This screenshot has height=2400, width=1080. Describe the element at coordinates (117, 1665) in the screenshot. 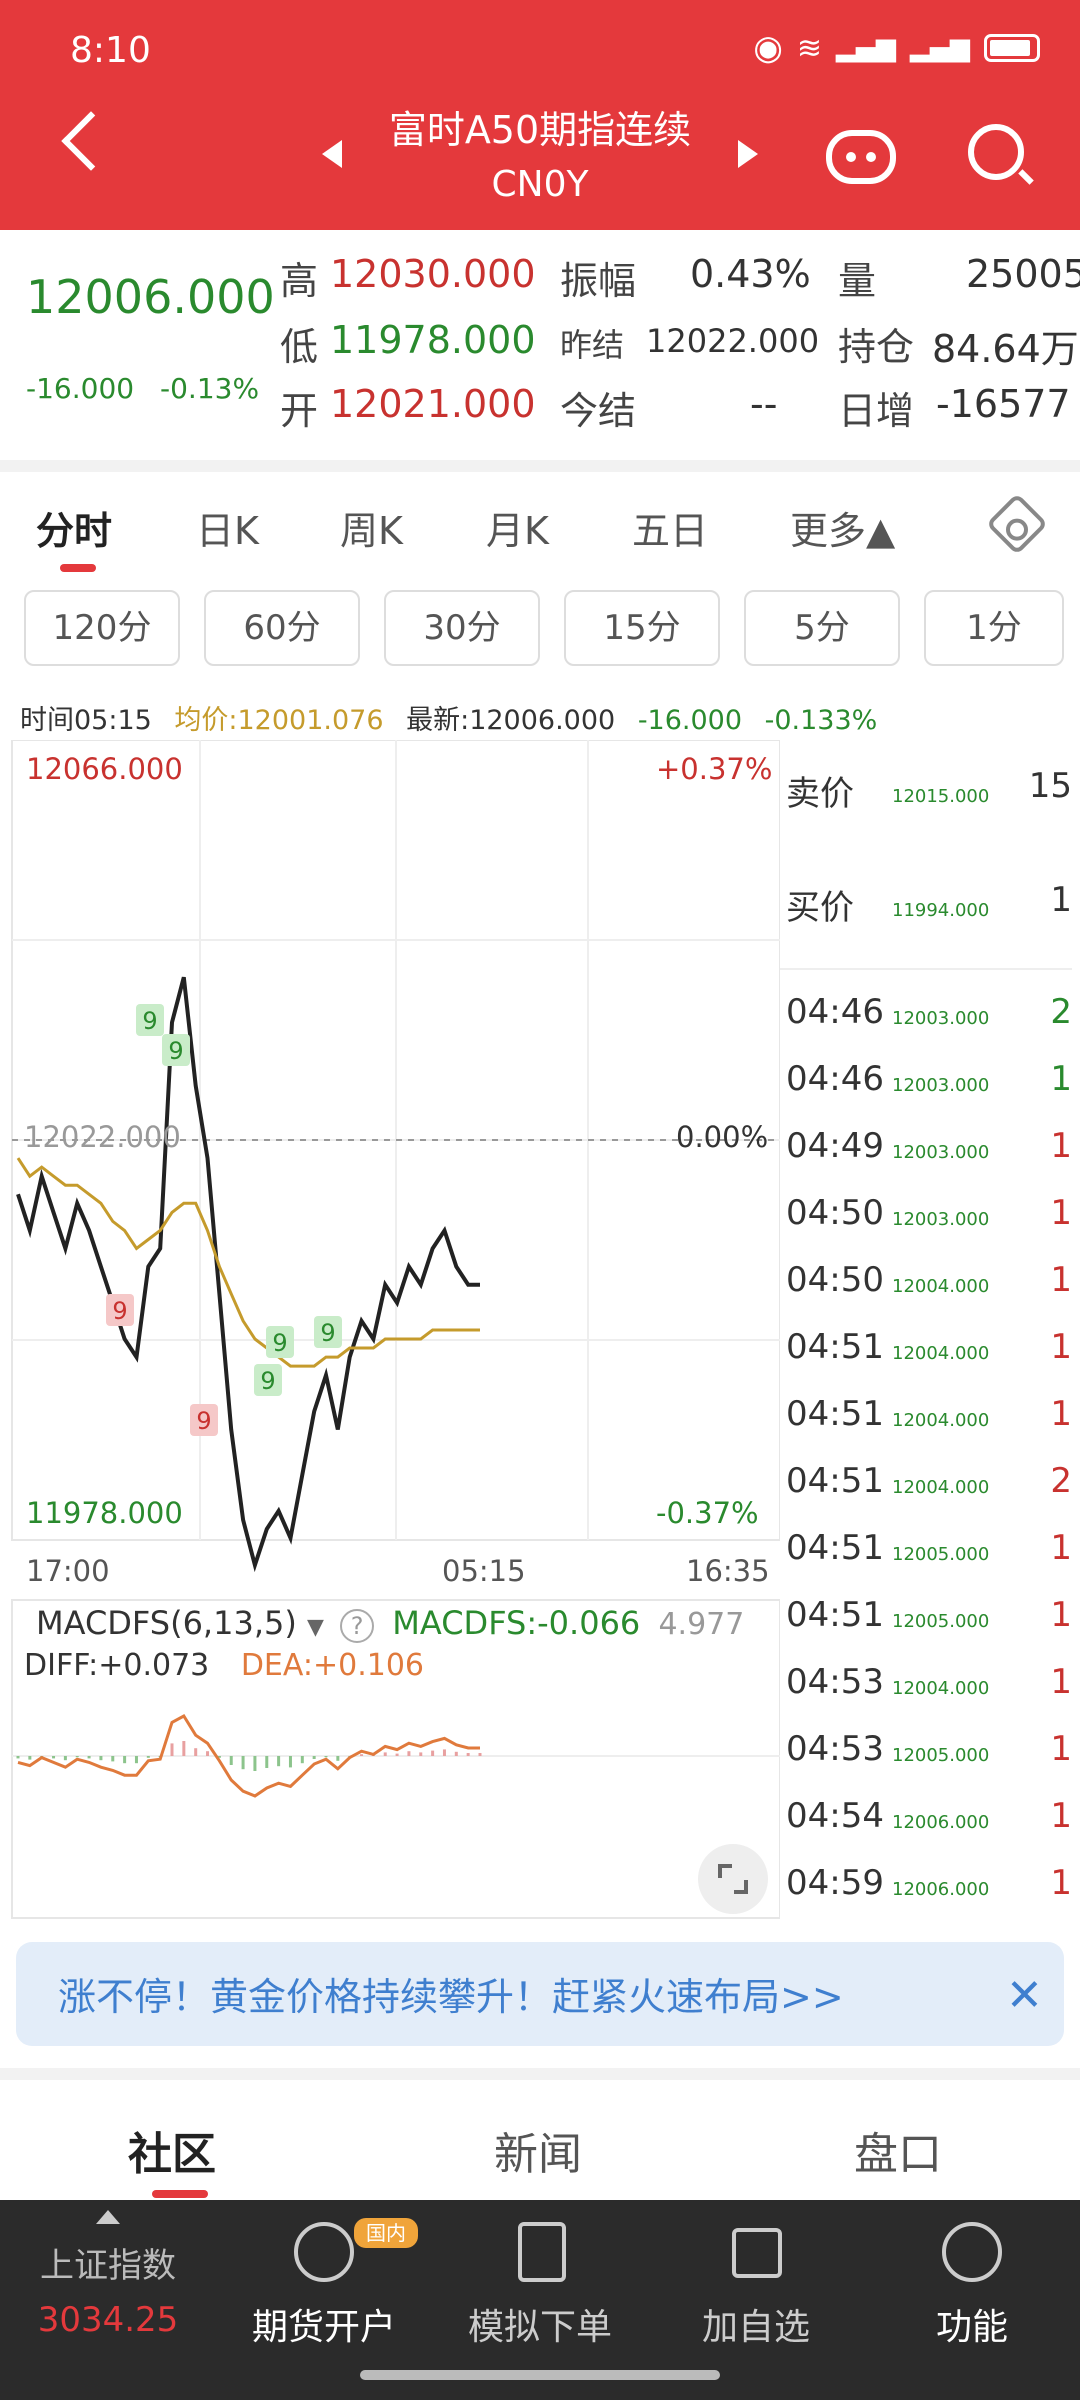

I see `diff-value: DIFF:+0.073` at that location.